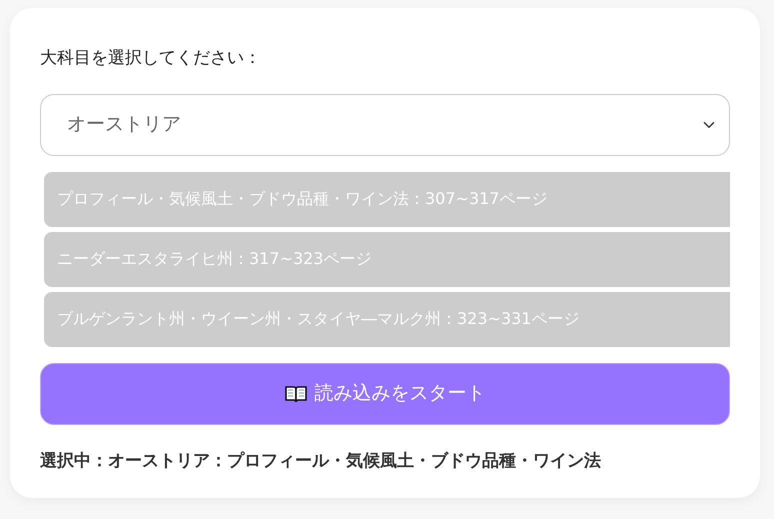 The height and width of the screenshot is (519, 774). Describe the element at coordinates (385, 393) in the screenshot. I see `start-button: 読み込みをスタート` at that location.